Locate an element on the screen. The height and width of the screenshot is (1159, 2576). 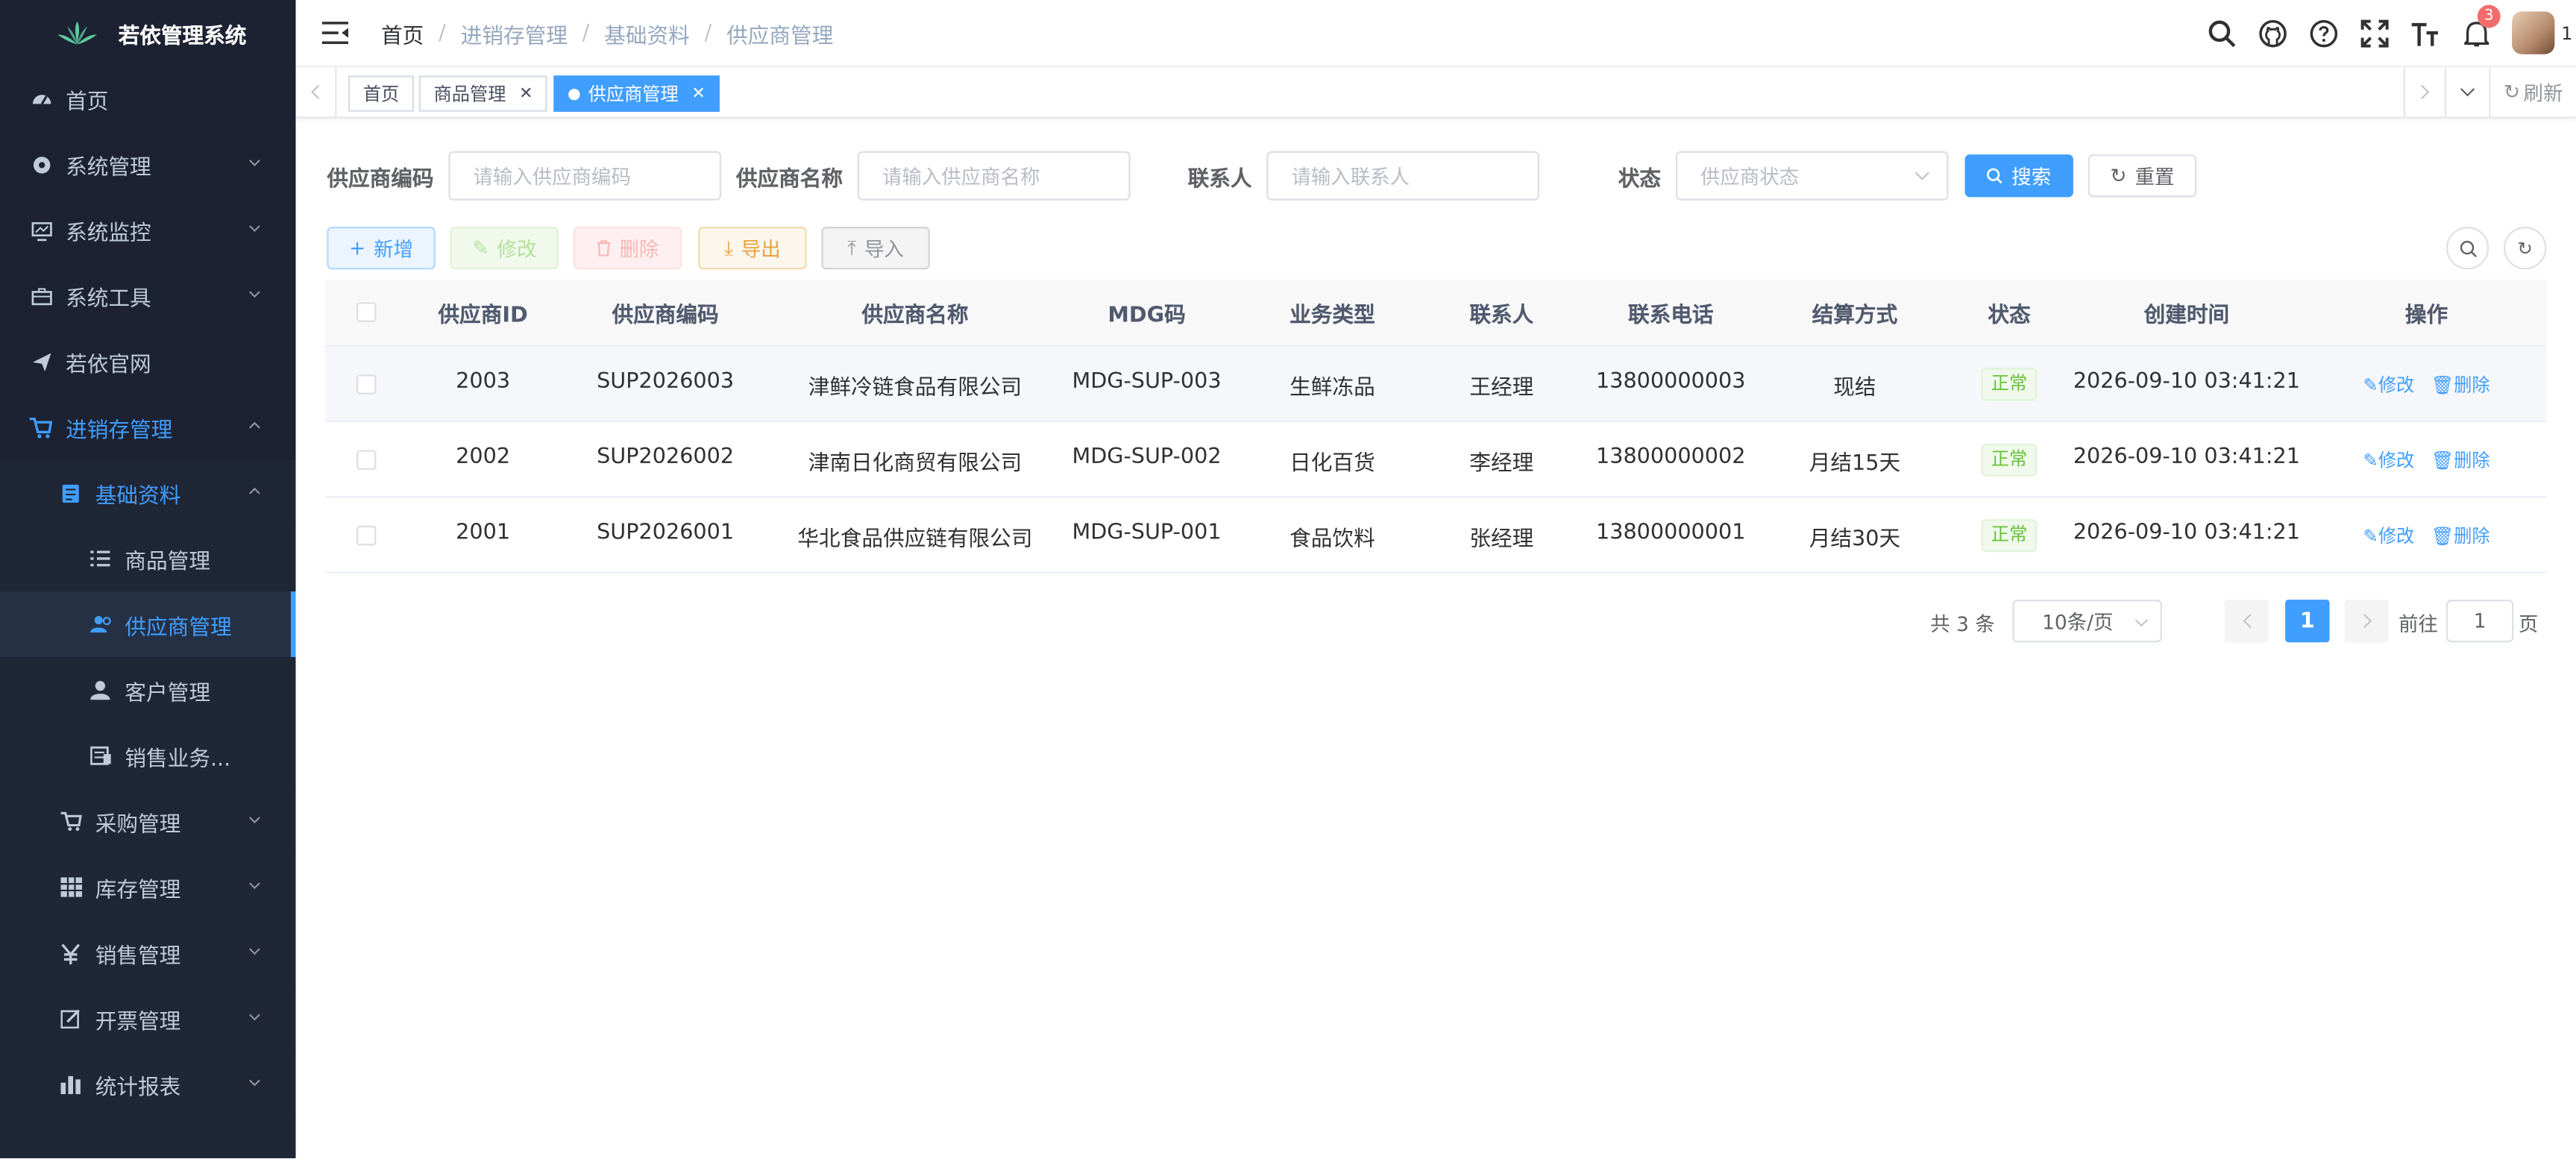
delete-button: 删除 is located at coordinates (628, 248).